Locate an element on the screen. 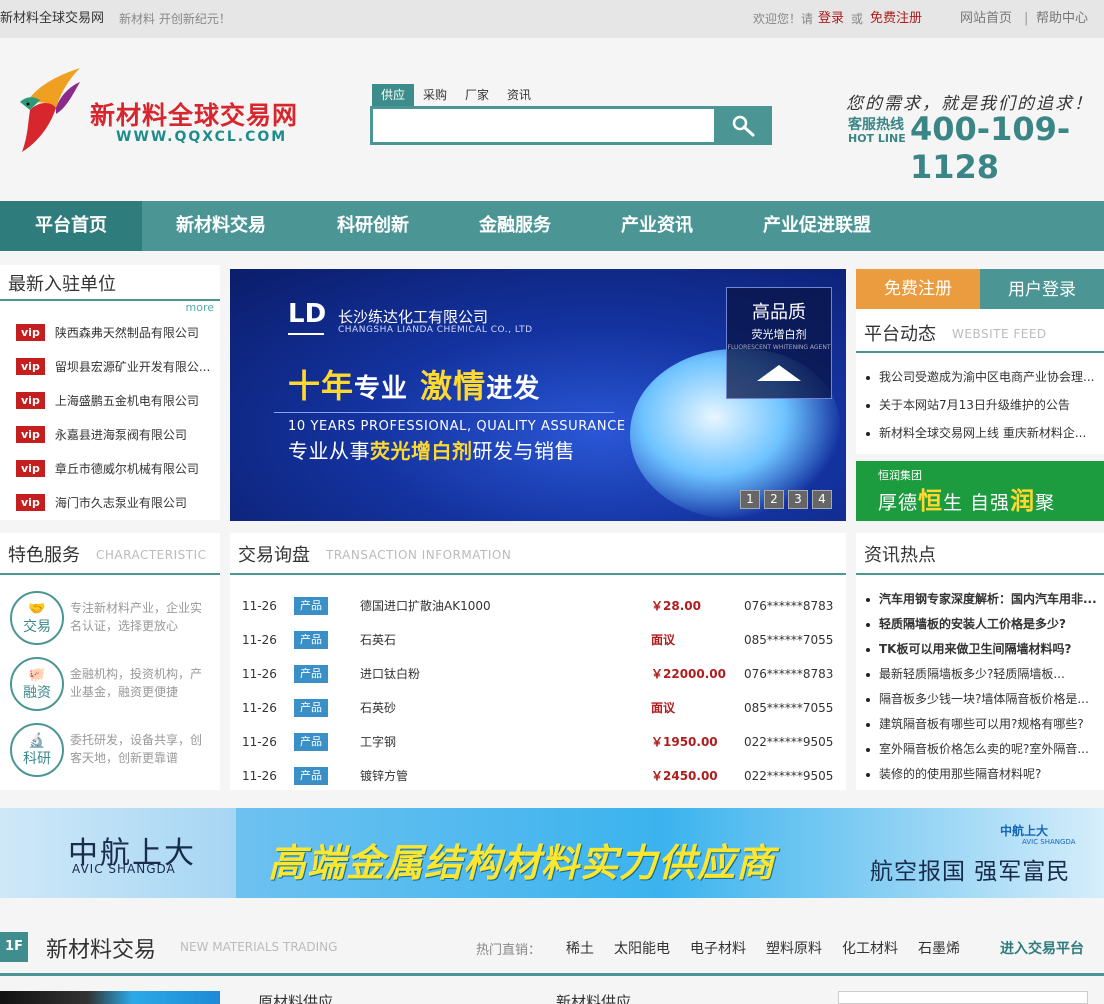 The width and height of the screenshot is (1104, 1004). feed-title: 平台动态 is located at coordinates (900, 334).